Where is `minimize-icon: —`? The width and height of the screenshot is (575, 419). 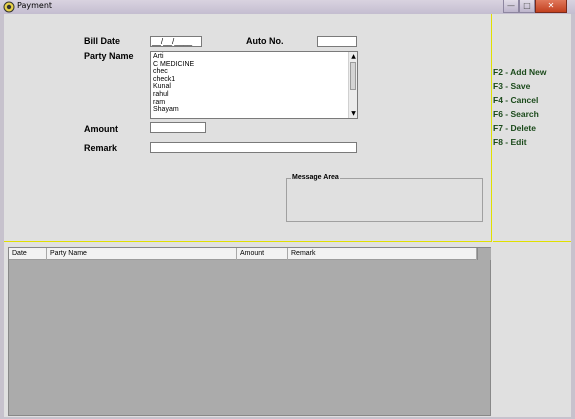 minimize-icon: — is located at coordinates (511, 5).